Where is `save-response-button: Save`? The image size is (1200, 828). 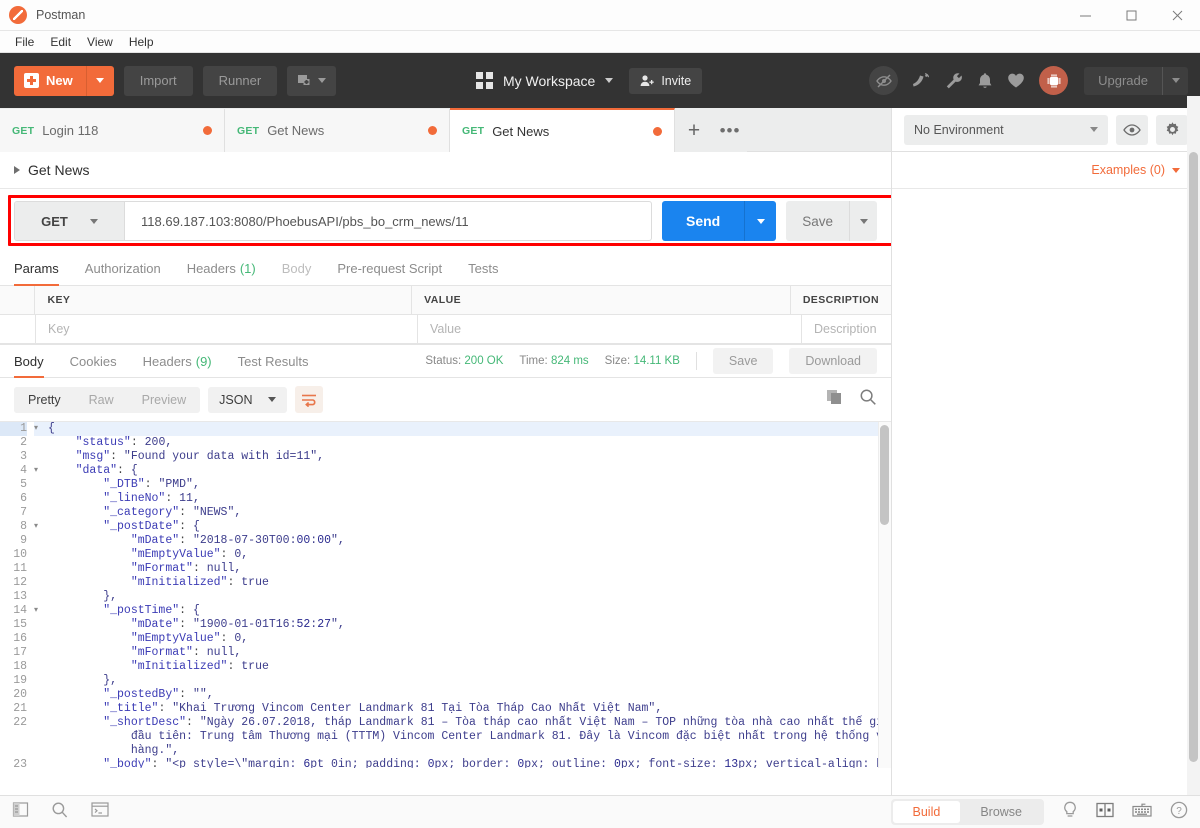
save-response-button: Save is located at coordinates (743, 361).